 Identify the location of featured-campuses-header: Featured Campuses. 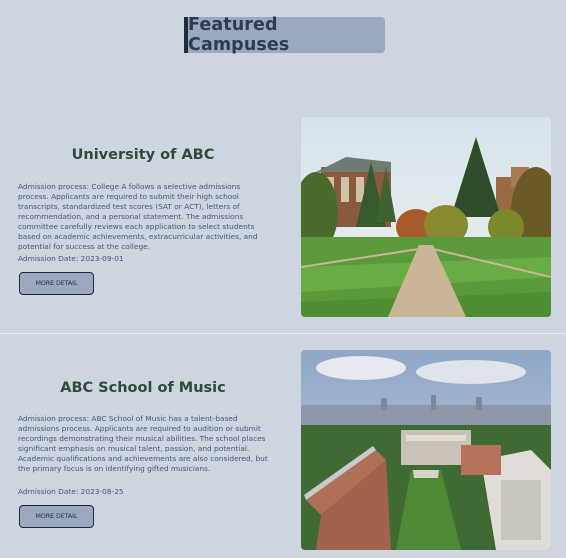
(284, 35).